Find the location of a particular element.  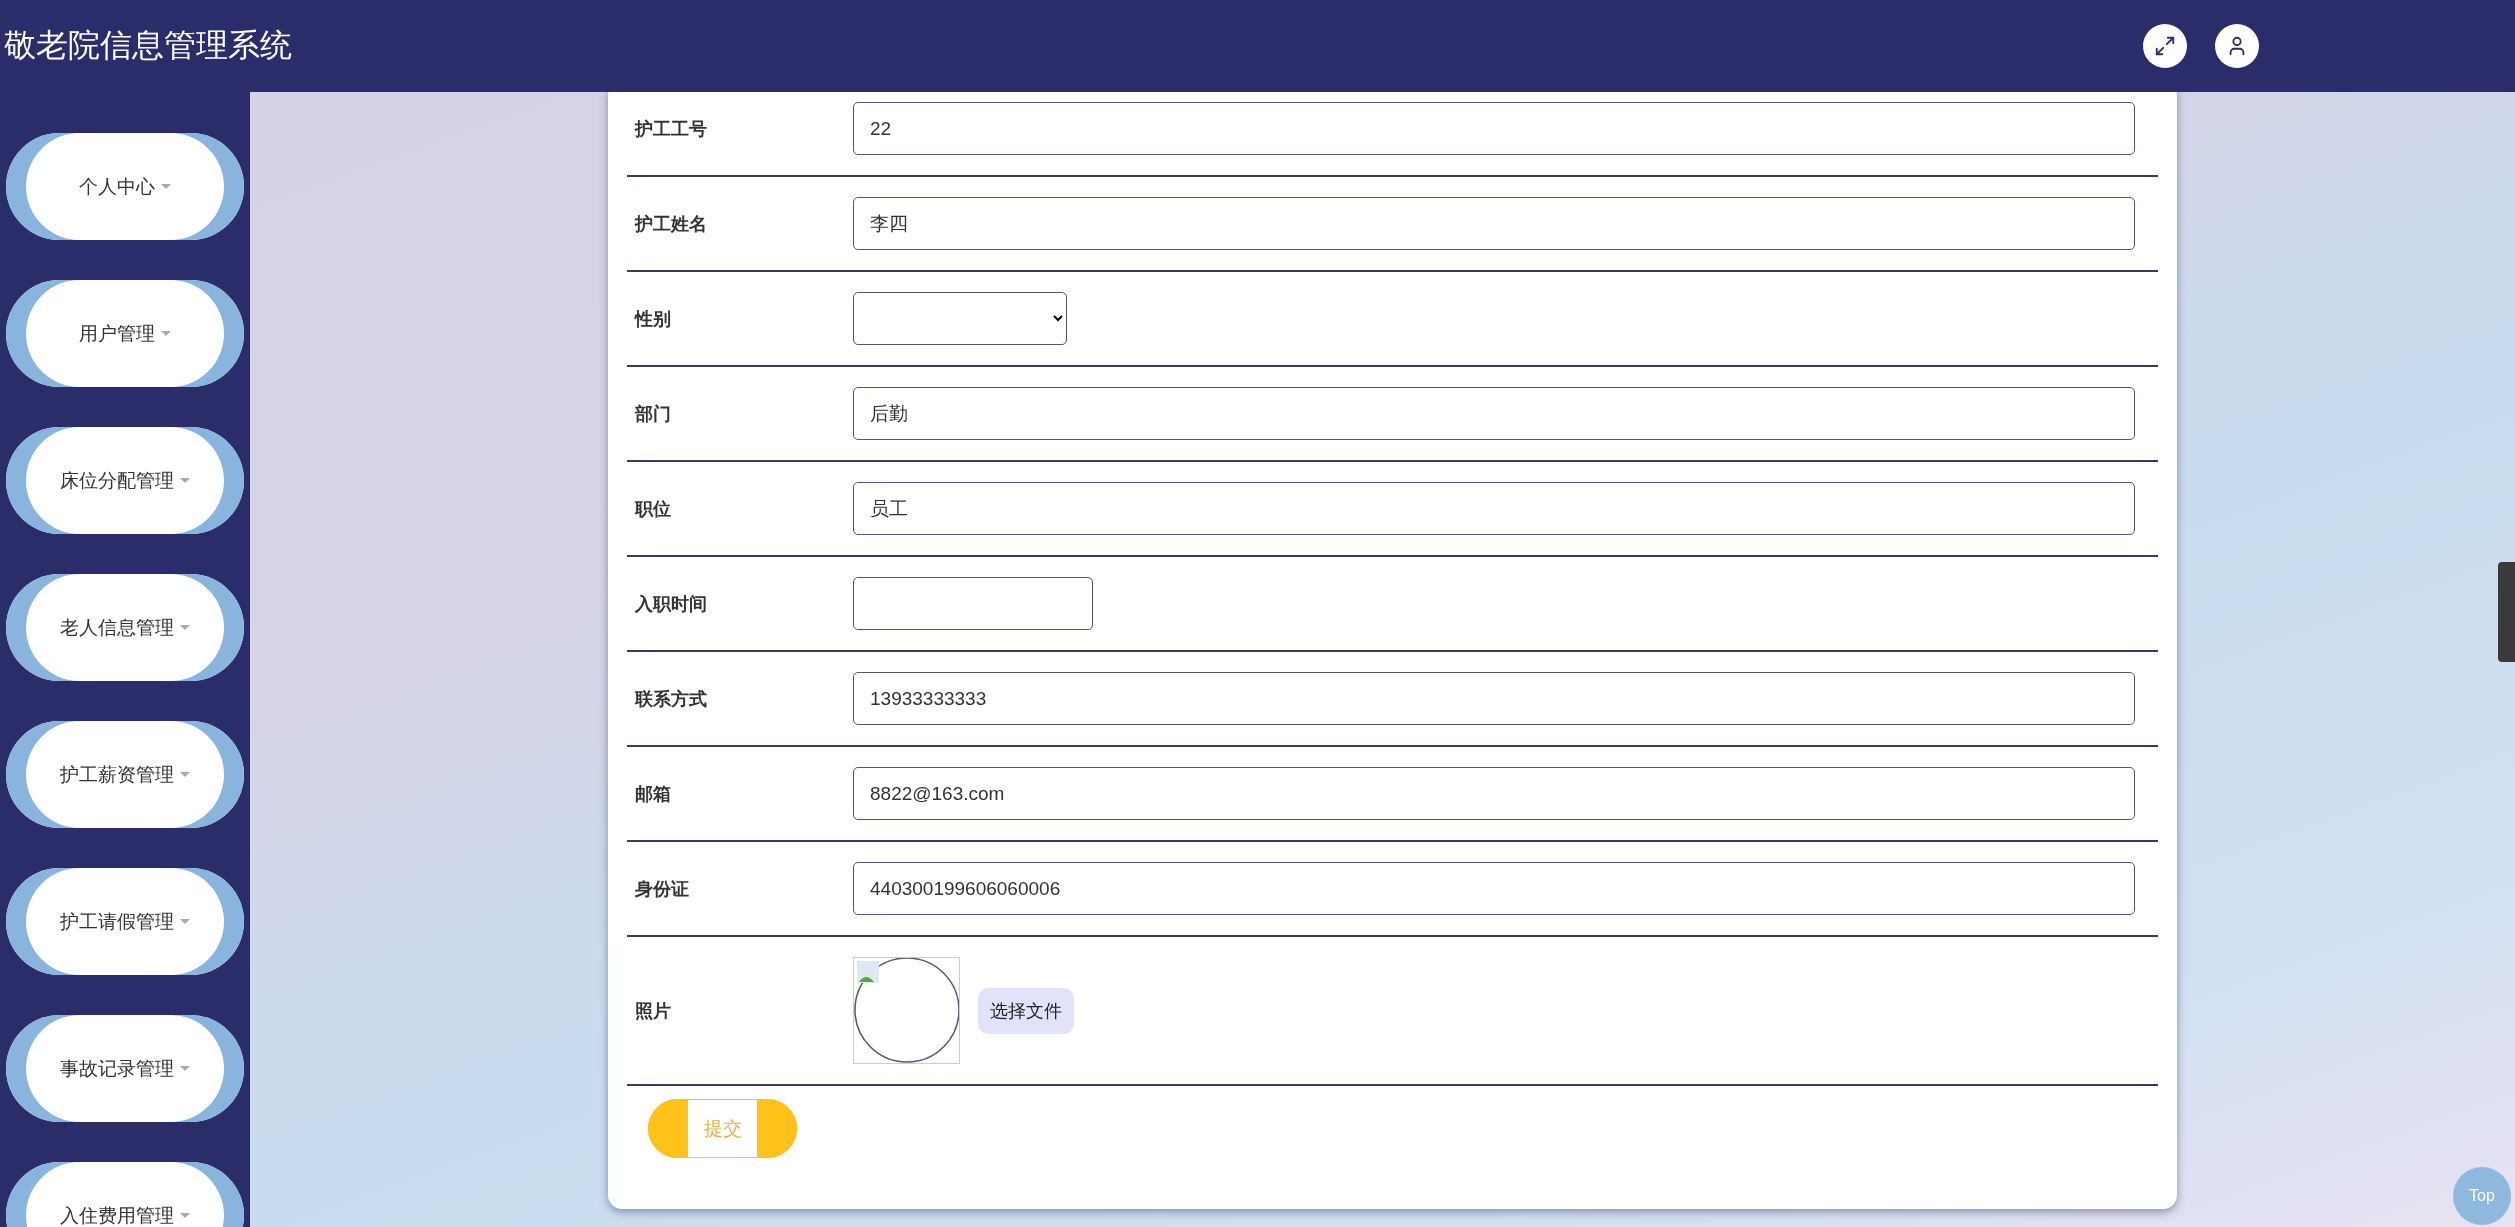

field-label: 入职时间 is located at coordinates (671, 604).